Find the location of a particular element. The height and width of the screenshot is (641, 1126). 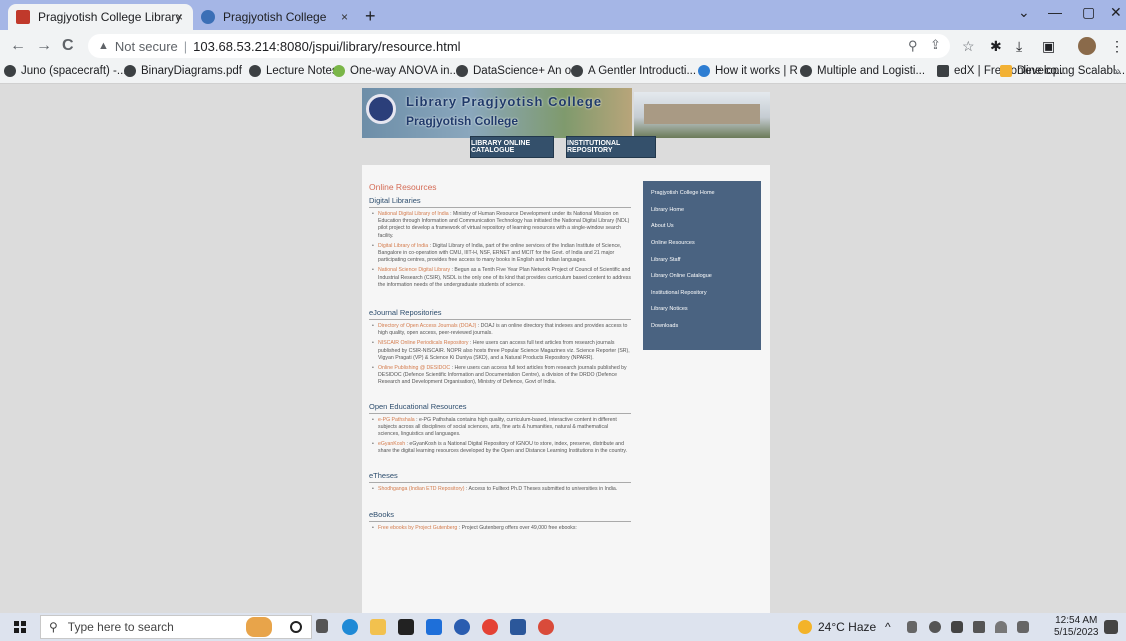

system-clock: 12:54 AM 5/15/2023 is located at coordinates (1076, 627).